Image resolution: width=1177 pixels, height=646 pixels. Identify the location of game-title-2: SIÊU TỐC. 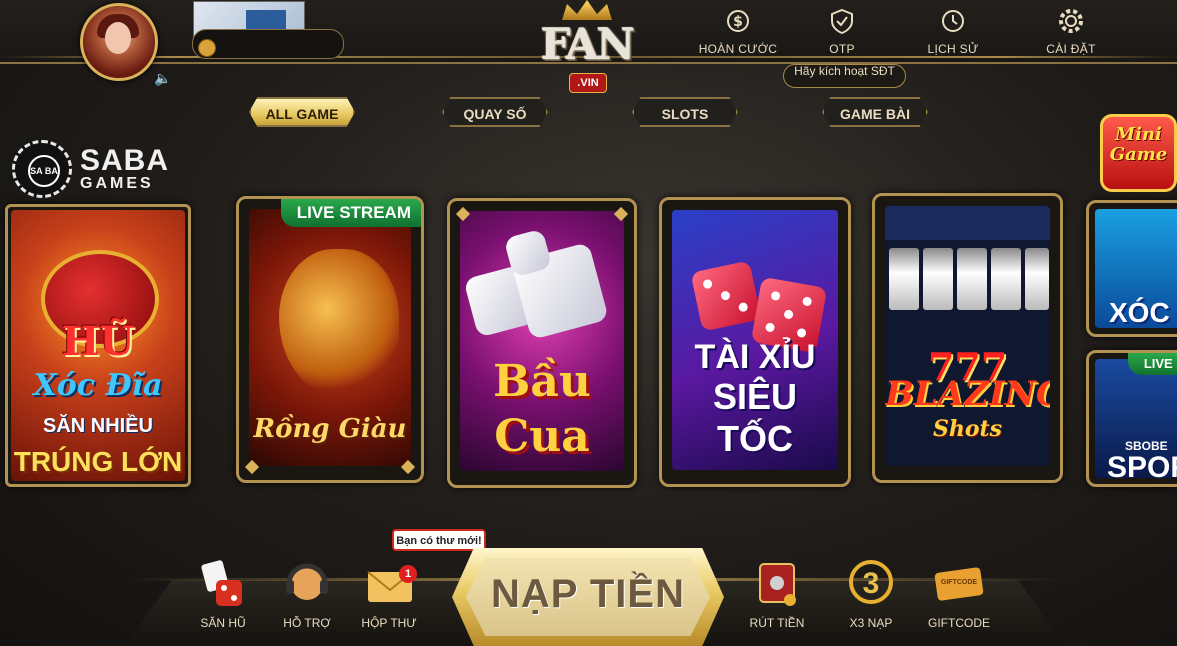
(755, 417).